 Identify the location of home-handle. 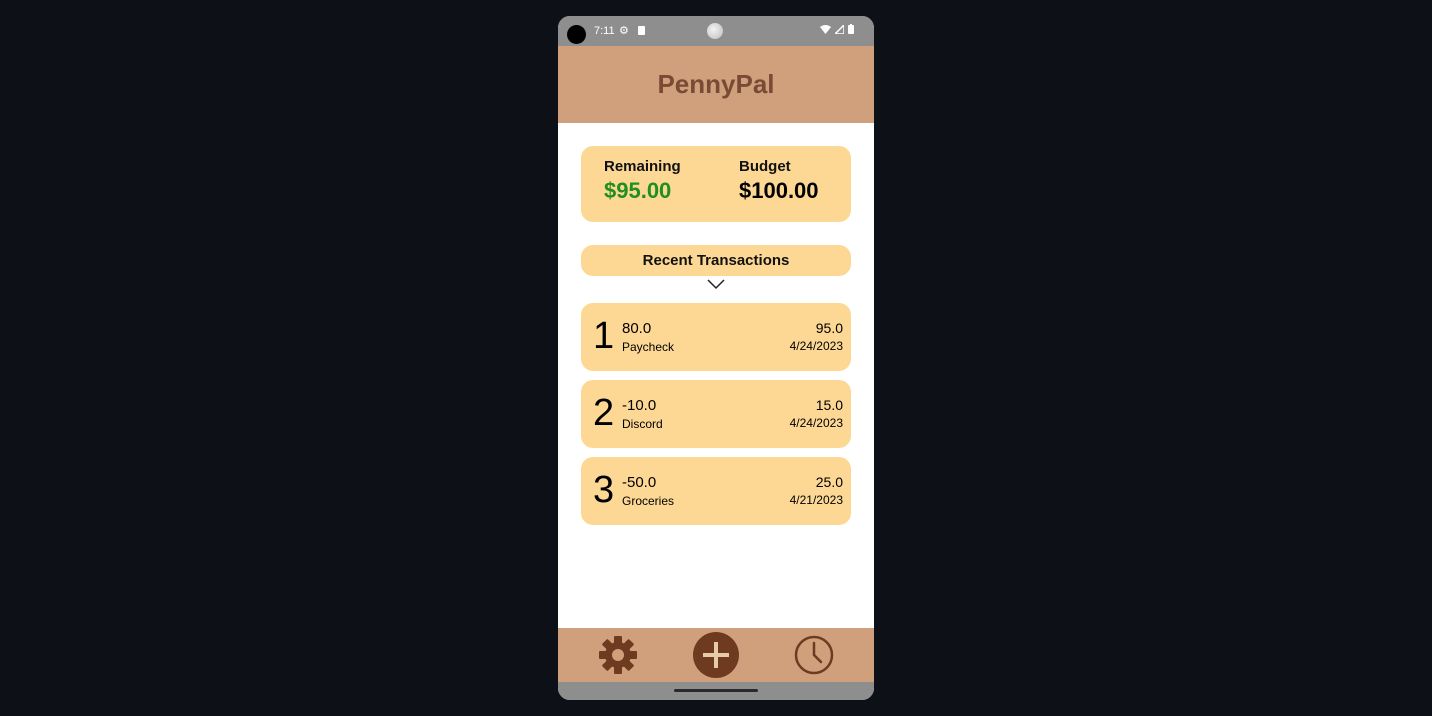
(716, 690).